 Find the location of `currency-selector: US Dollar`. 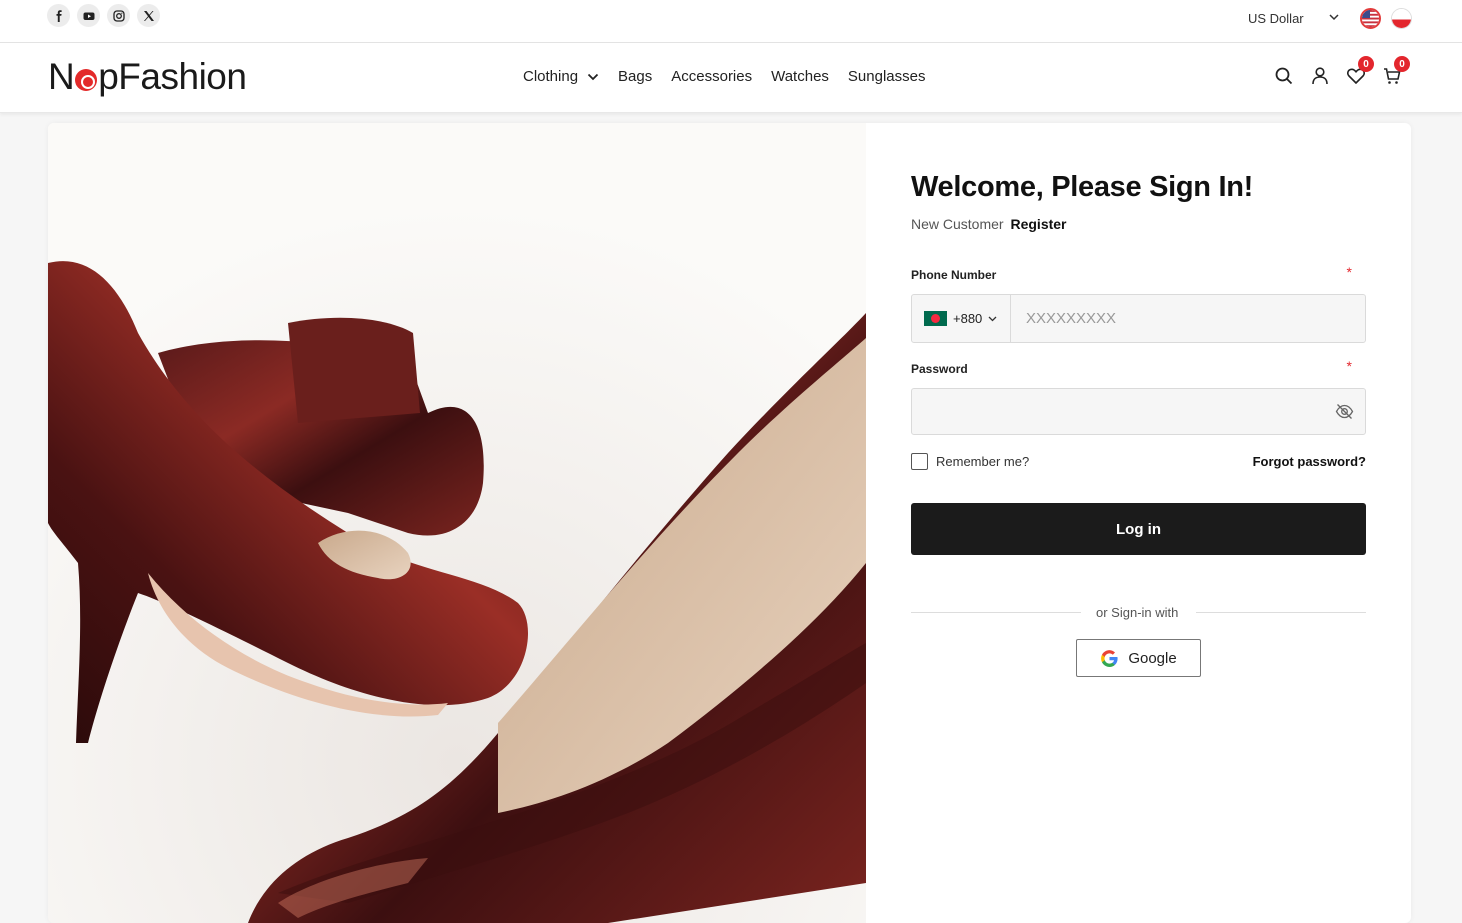

currency-selector: US Dollar is located at coordinates (1293, 18).